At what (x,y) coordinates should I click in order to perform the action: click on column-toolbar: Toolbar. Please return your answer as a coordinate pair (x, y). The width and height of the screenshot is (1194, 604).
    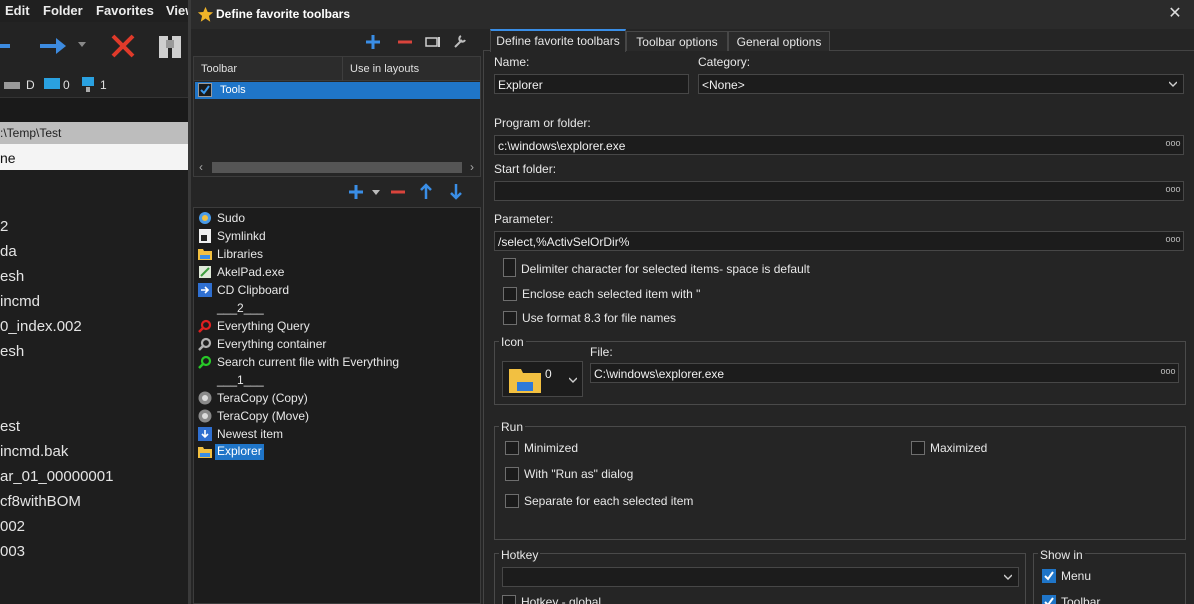
    Looking at the image, I should click on (219, 69).